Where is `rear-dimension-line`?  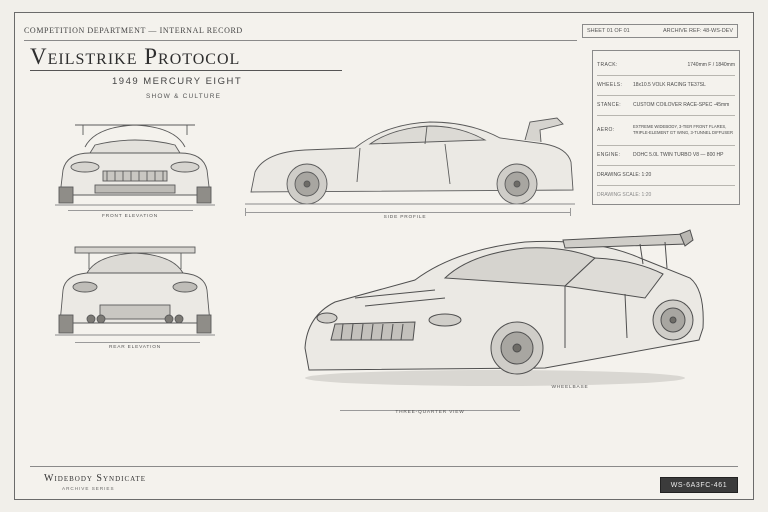
rear-dimension-line is located at coordinates (137, 342).